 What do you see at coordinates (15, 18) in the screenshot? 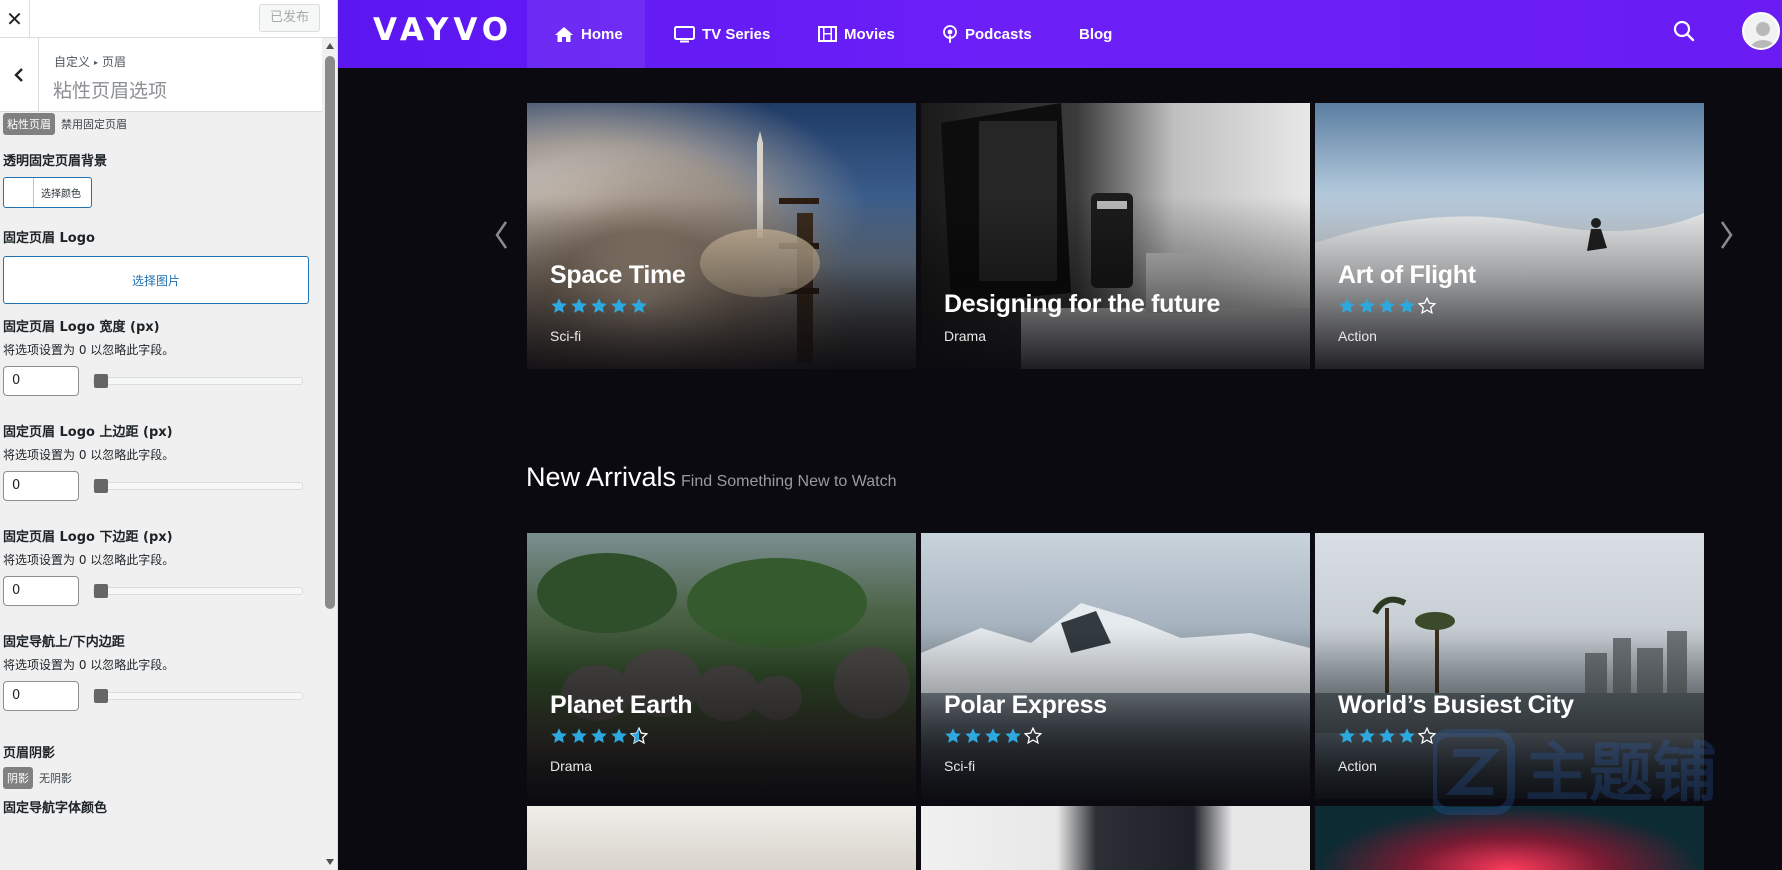
I see `close-customizer-button: ✕` at bounding box center [15, 18].